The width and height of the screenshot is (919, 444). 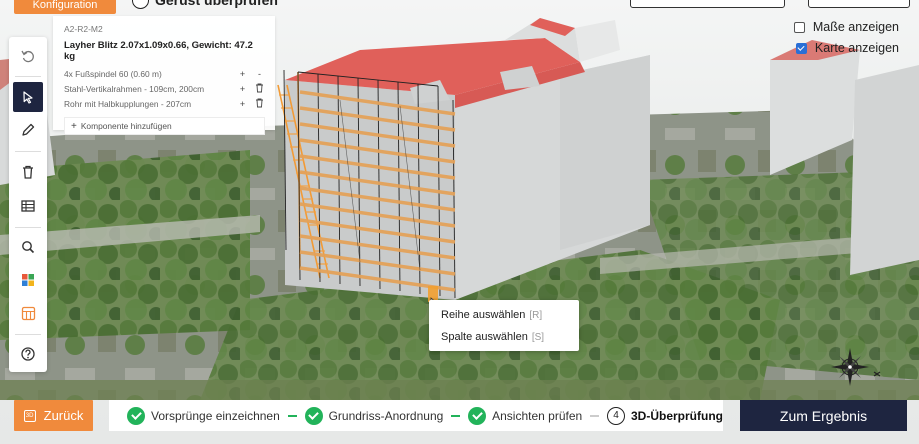 What do you see at coordinates (616, 415) in the screenshot?
I see `step-number: 4` at bounding box center [616, 415].